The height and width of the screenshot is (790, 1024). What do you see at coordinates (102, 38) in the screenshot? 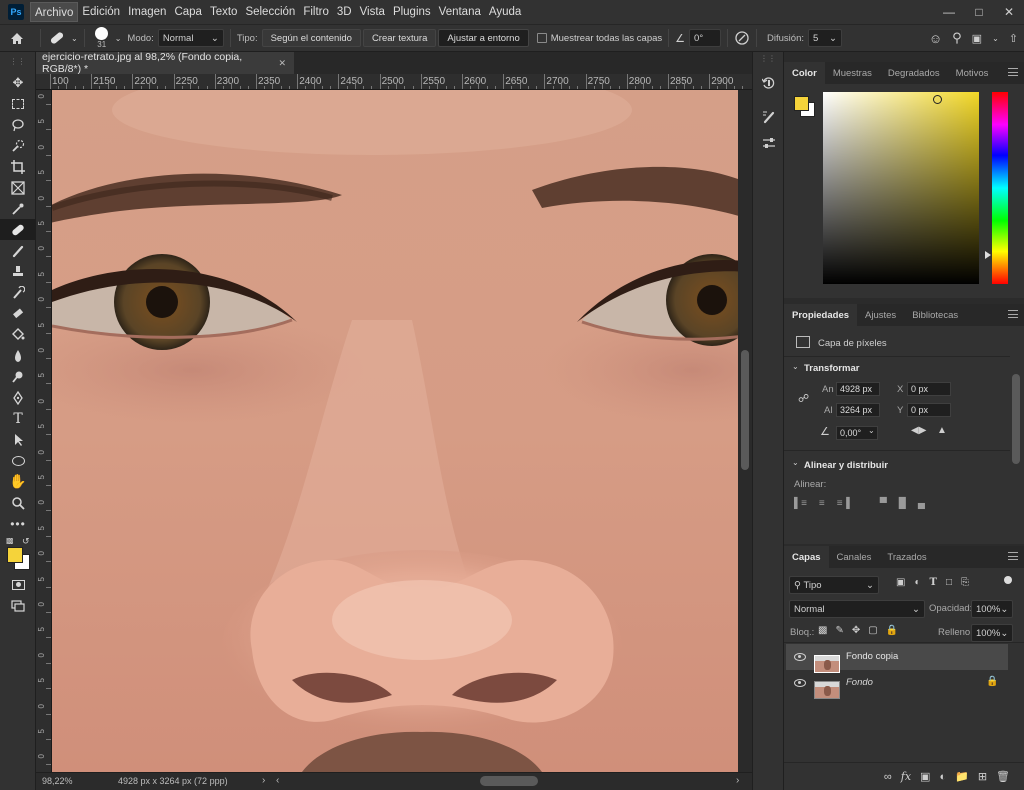
I see `brush-size-picker: 31` at bounding box center [102, 38].